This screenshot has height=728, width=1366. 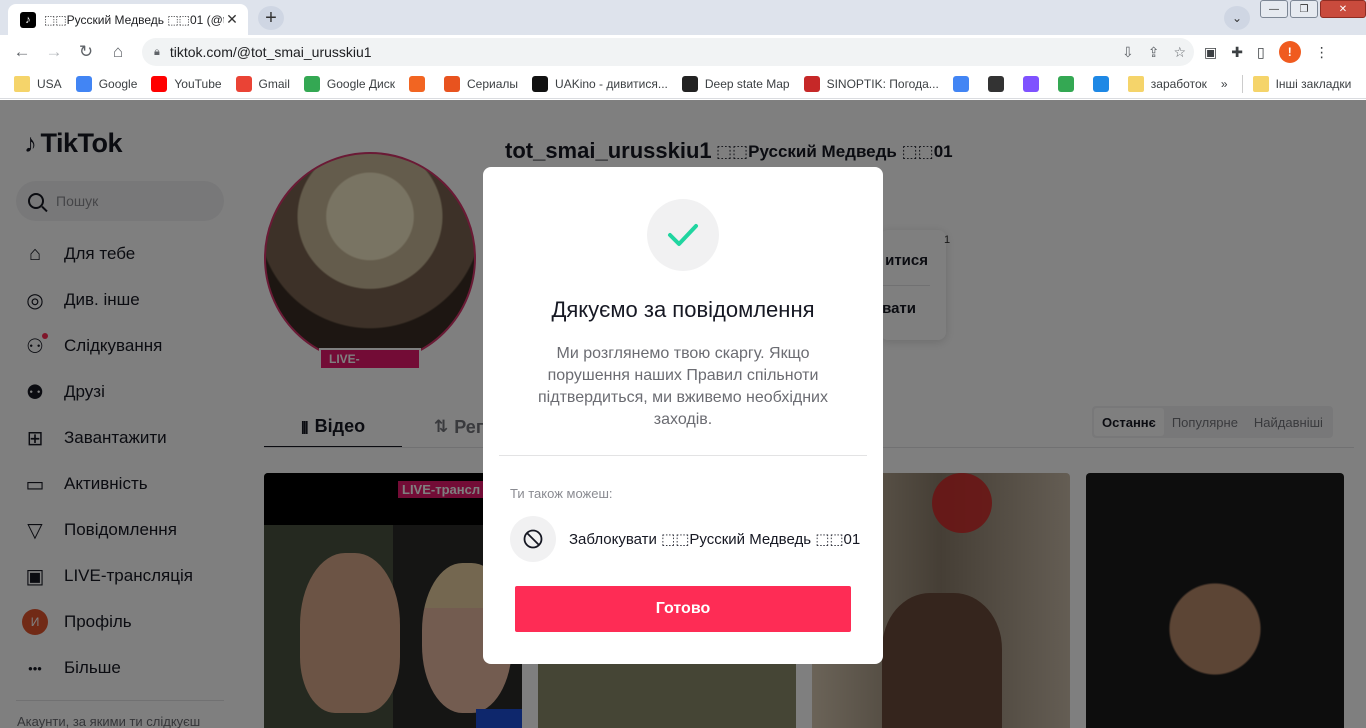 What do you see at coordinates (1304, 9) in the screenshot?
I see `maximize-button: ❐` at bounding box center [1304, 9].